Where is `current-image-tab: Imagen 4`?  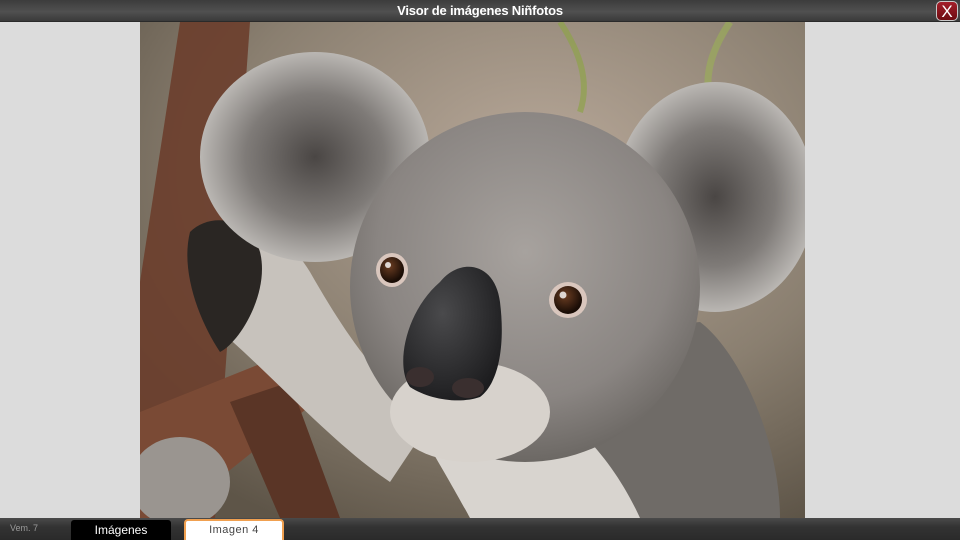 current-image-tab: Imagen 4 is located at coordinates (234, 529).